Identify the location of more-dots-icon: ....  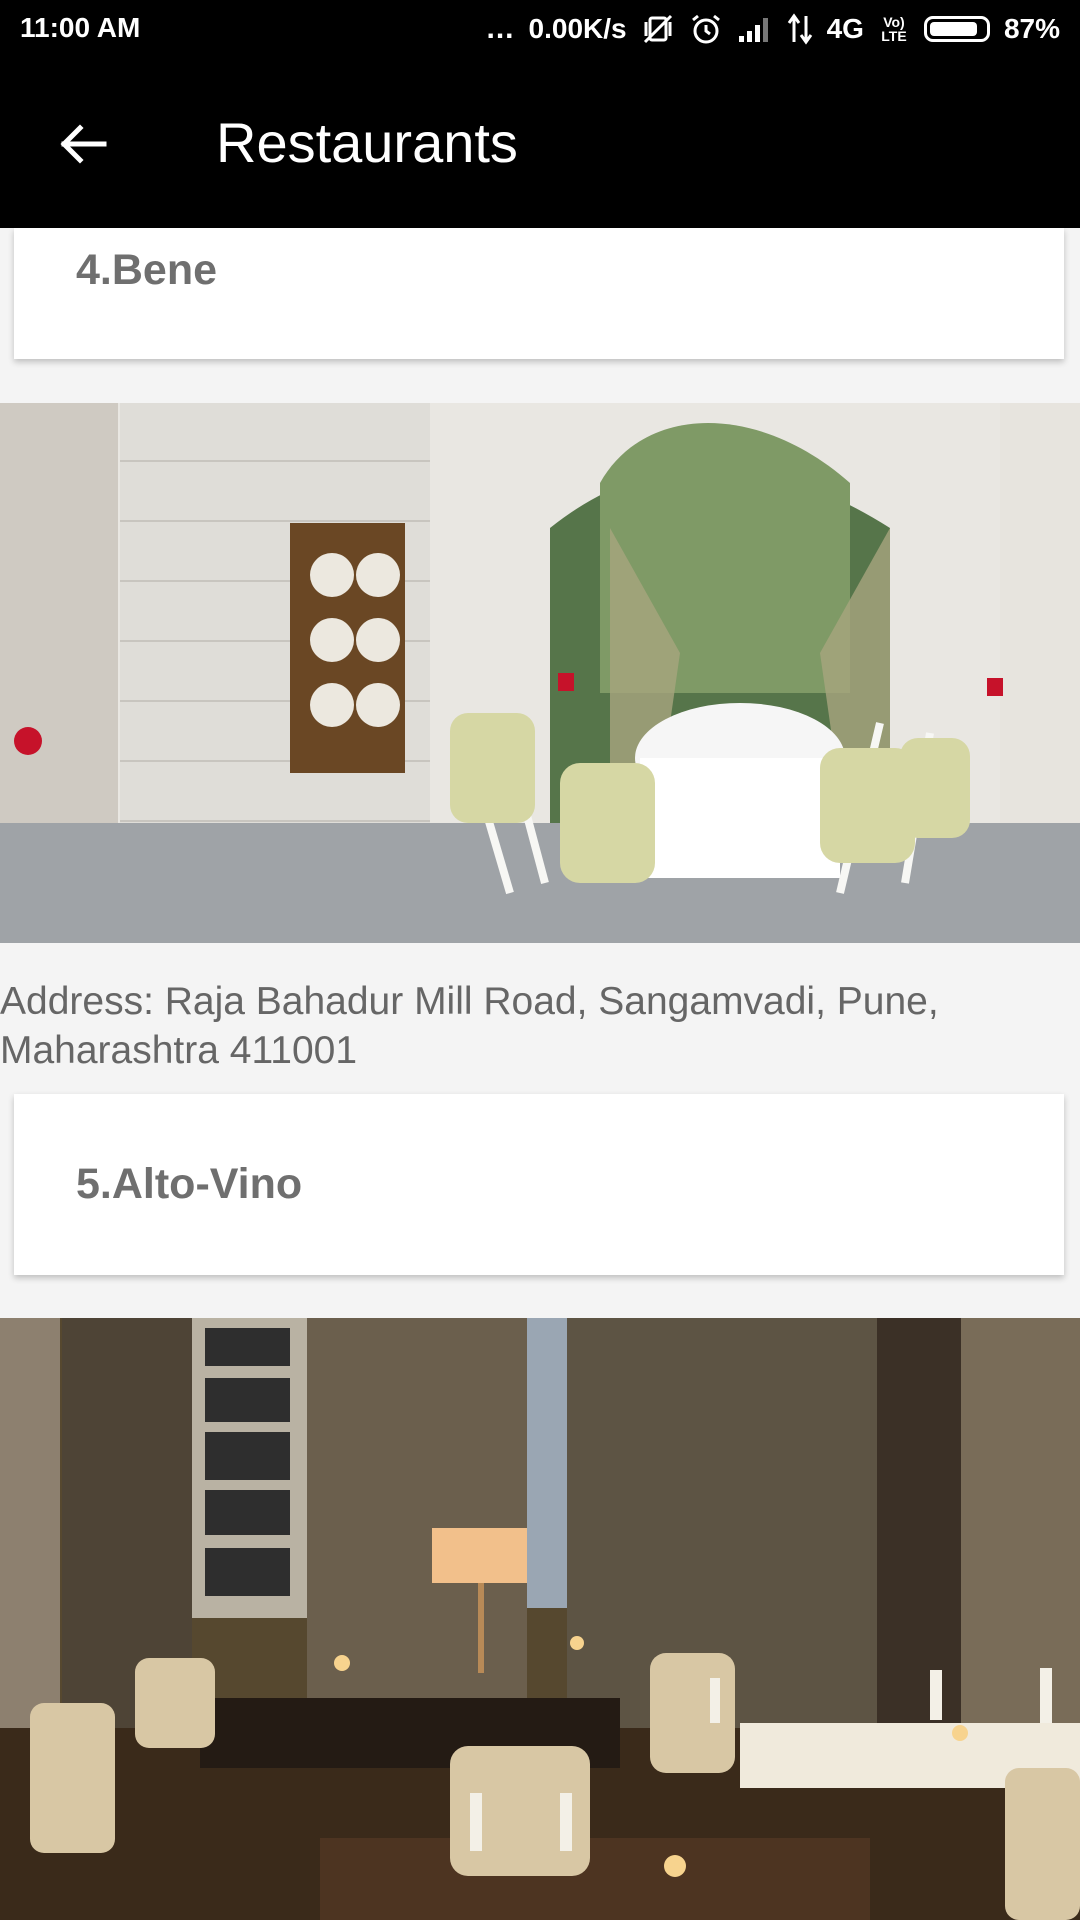
(500, 28).